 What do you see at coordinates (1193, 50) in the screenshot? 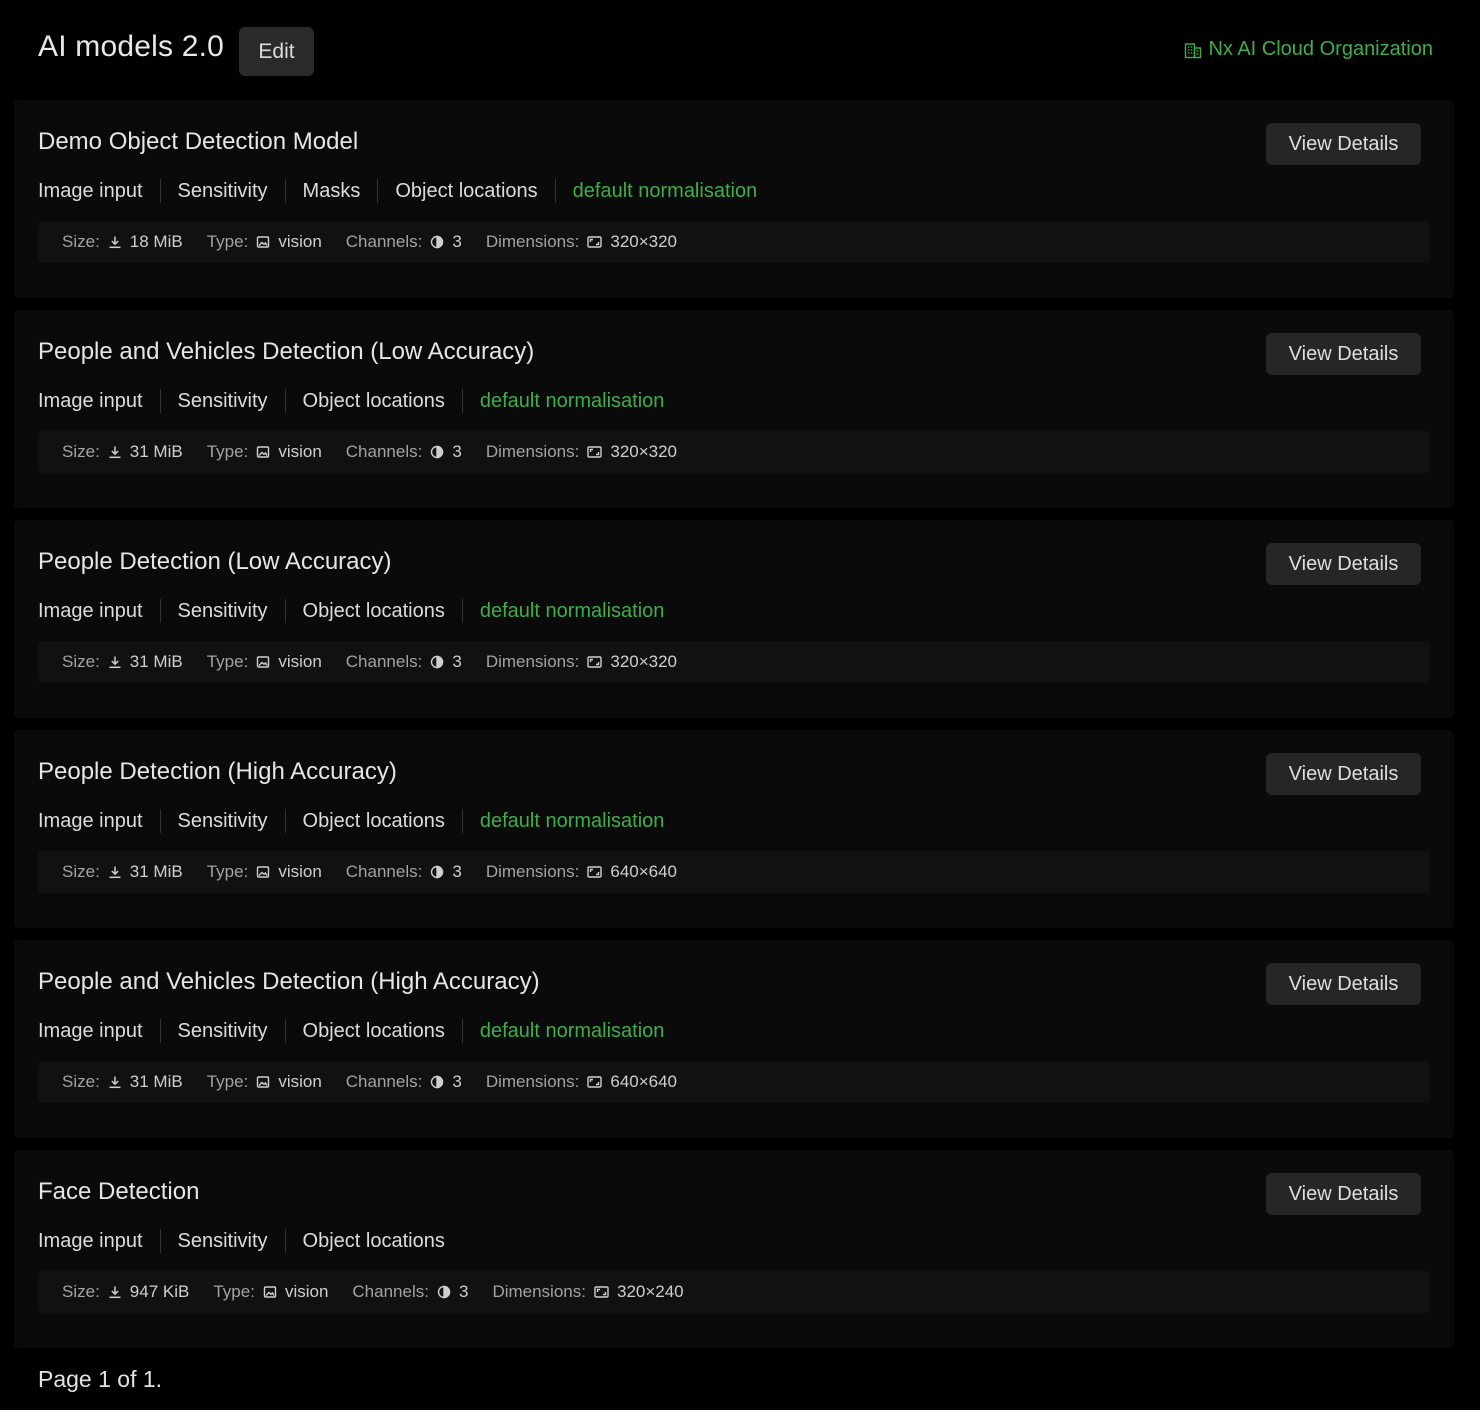
I see `building-icon` at bounding box center [1193, 50].